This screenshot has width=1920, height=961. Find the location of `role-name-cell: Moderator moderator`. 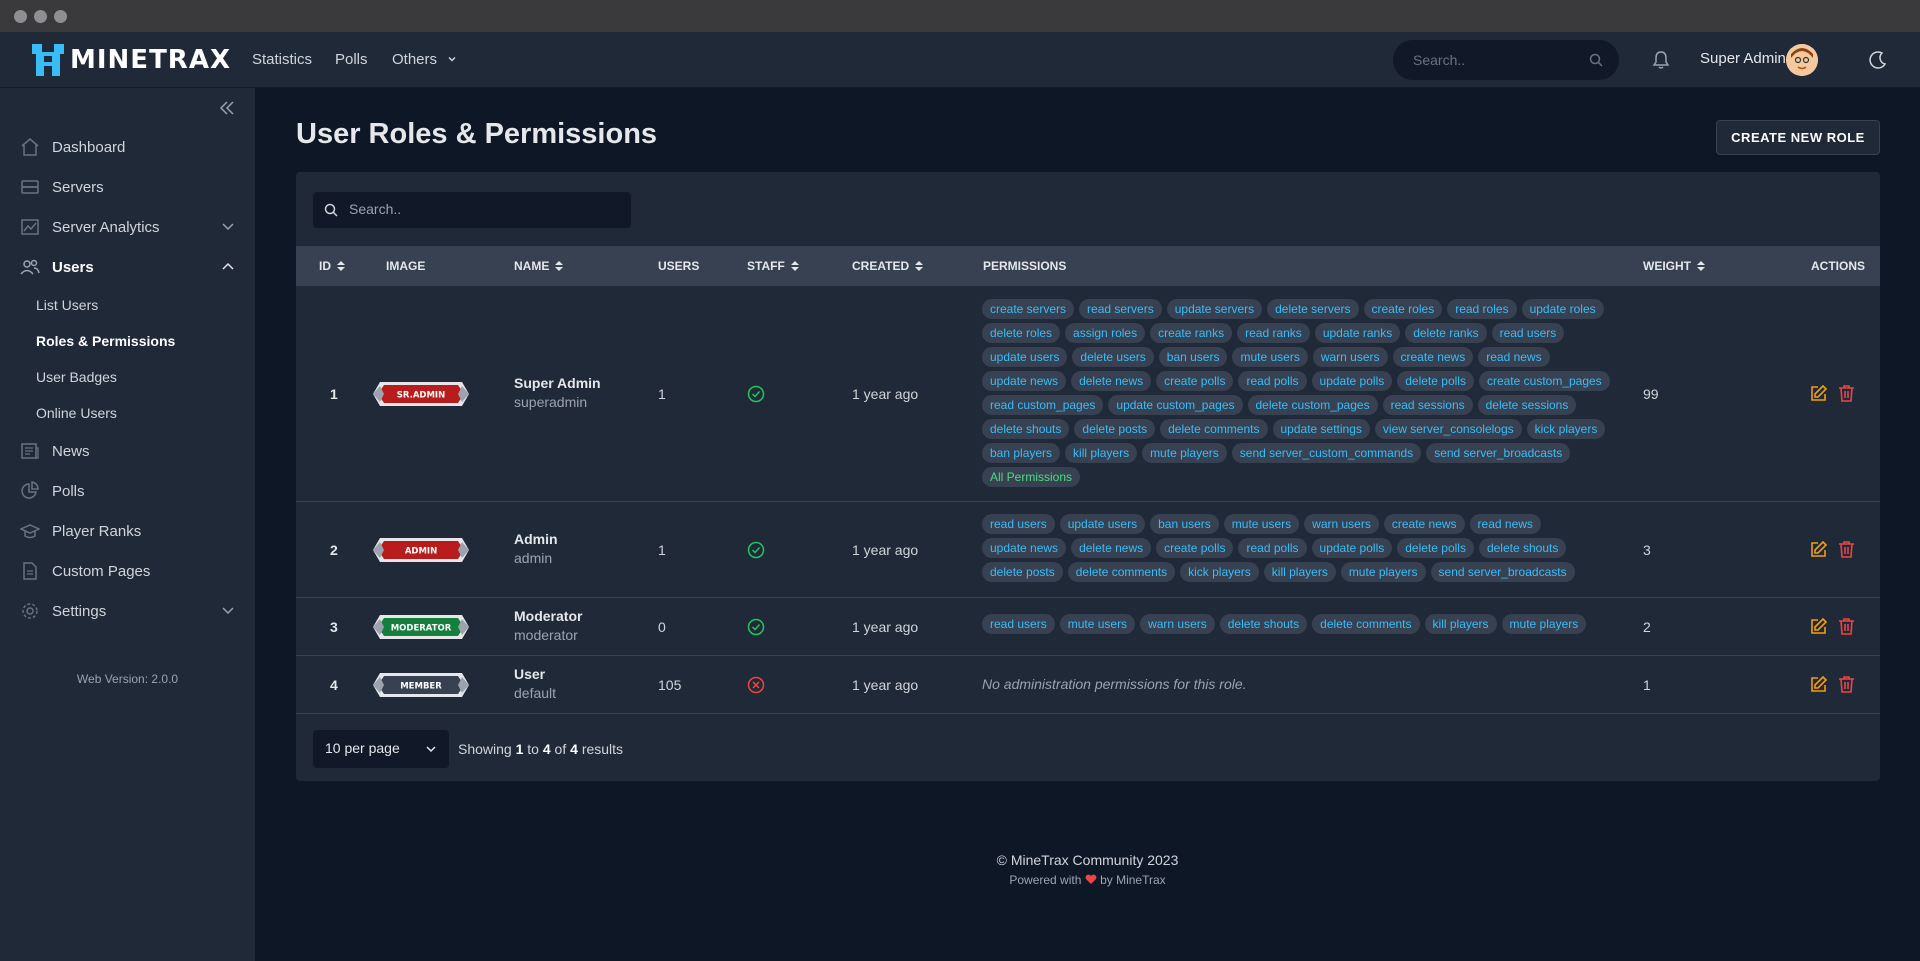

role-name-cell: Moderator moderator is located at coordinates (548, 625).